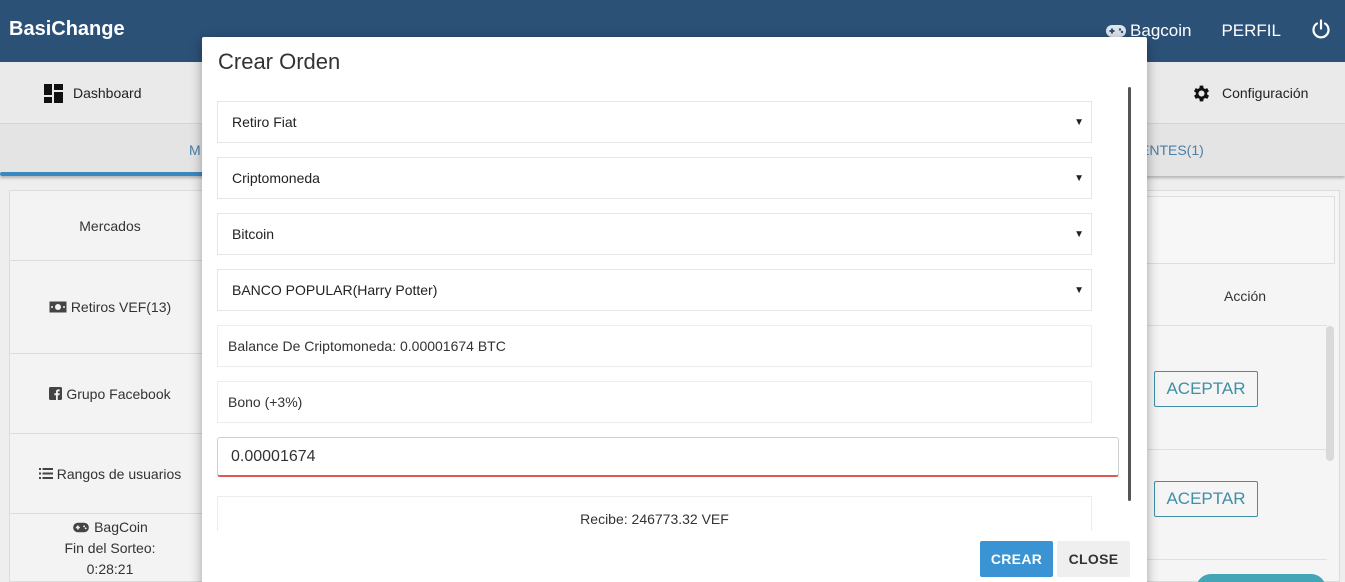 Image resolution: width=1345 pixels, height=582 pixels. What do you see at coordinates (654, 513) in the screenshot?
I see `recibe-info: Recibe: 246773.32 VEF` at bounding box center [654, 513].